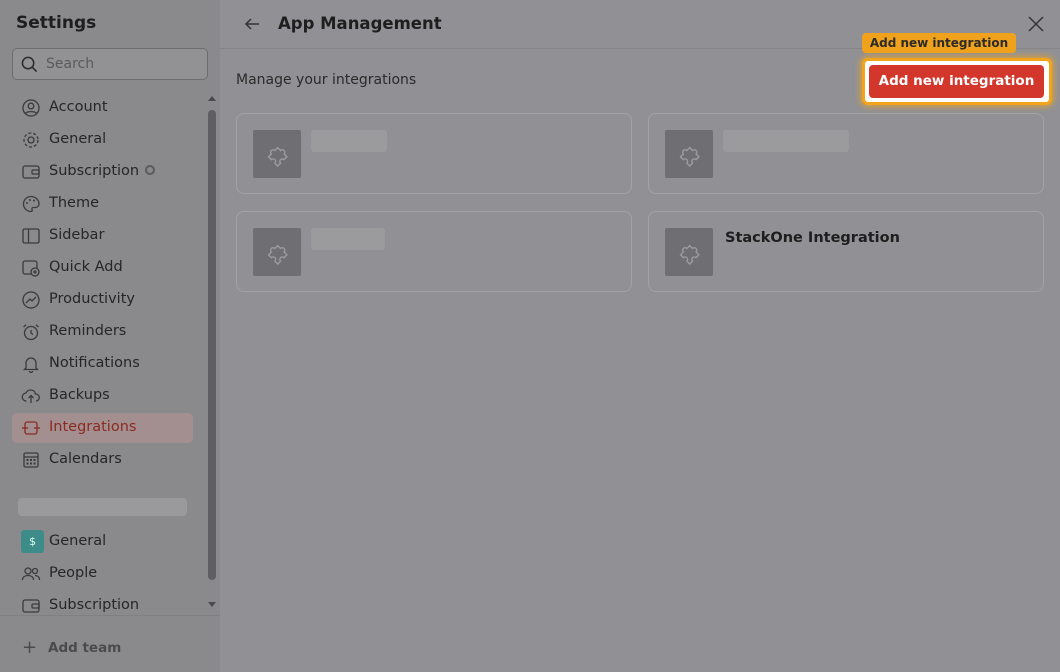 This screenshot has height=672, width=1060. What do you see at coordinates (78, 107) in the screenshot?
I see `sidebar-item-label: Account` at bounding box center [78, 107].